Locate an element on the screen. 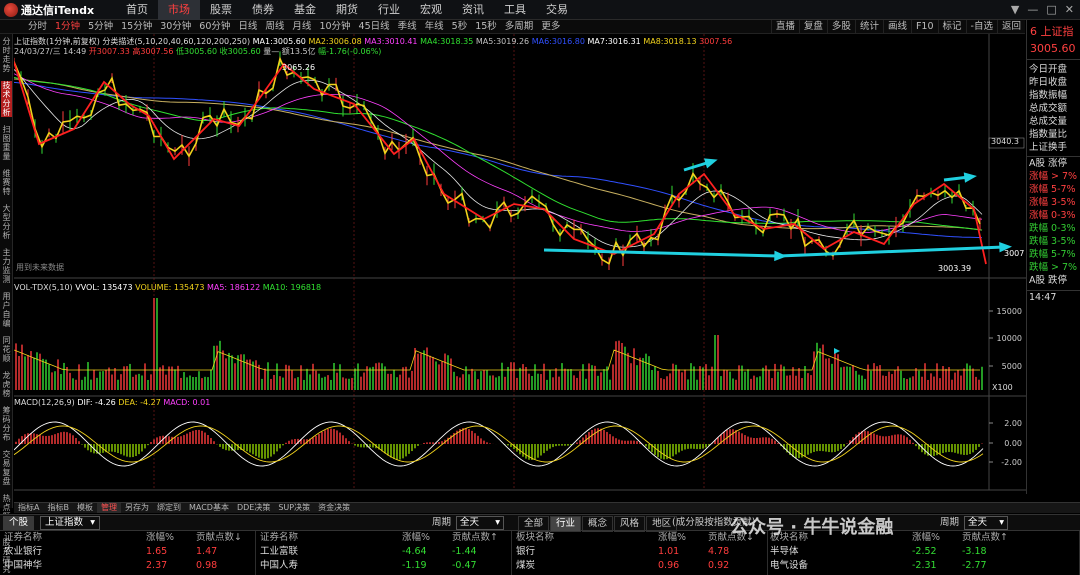 This screenshot has width=1080, height=575. nav-item: 债券 is located at coordinates (263, 10).